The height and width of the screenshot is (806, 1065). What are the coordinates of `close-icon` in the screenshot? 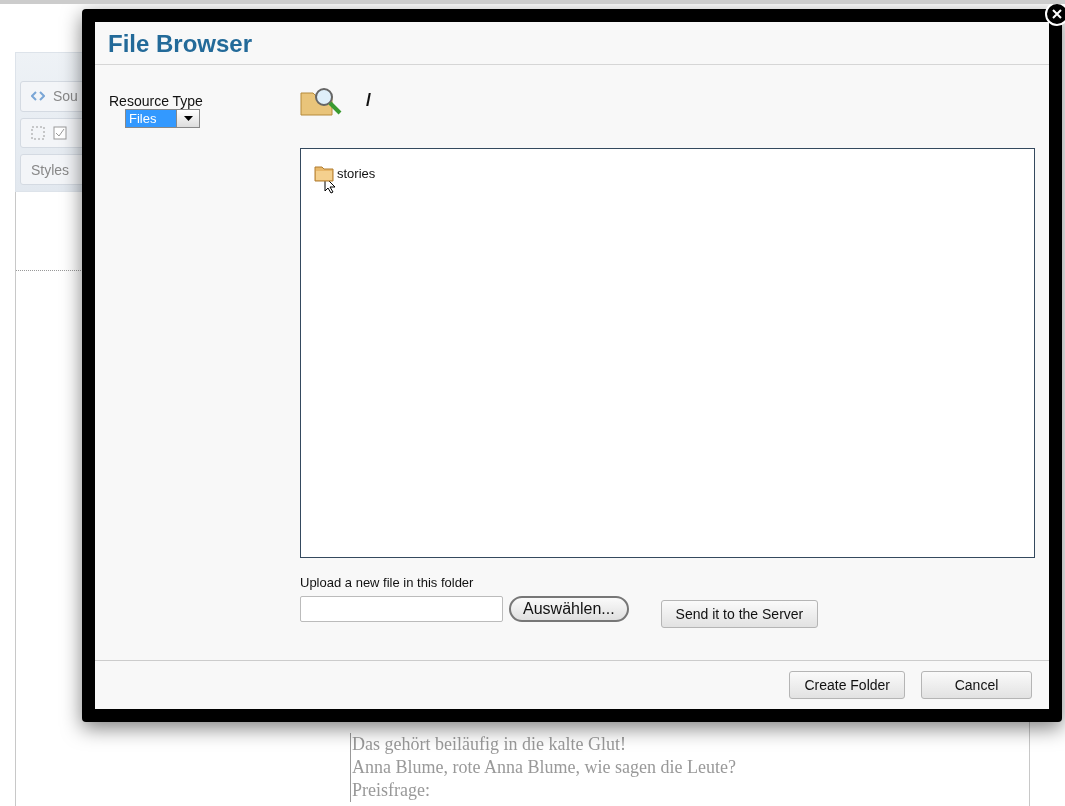 It's located at (1054, 15).